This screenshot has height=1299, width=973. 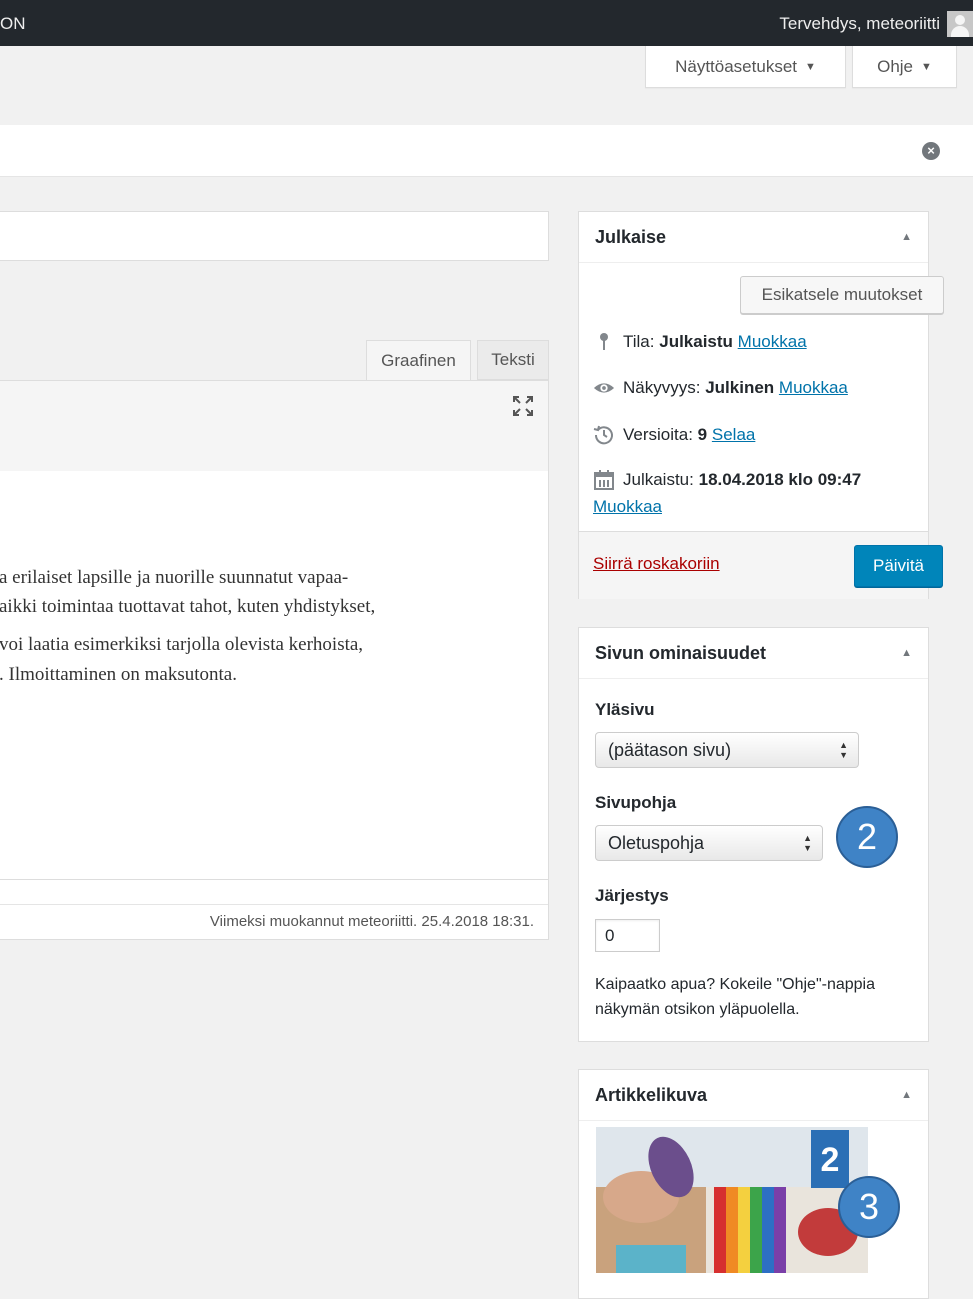 I want to click on status-row: Tila: Julkaistu Muokkaa, so click(x=700, y=342).